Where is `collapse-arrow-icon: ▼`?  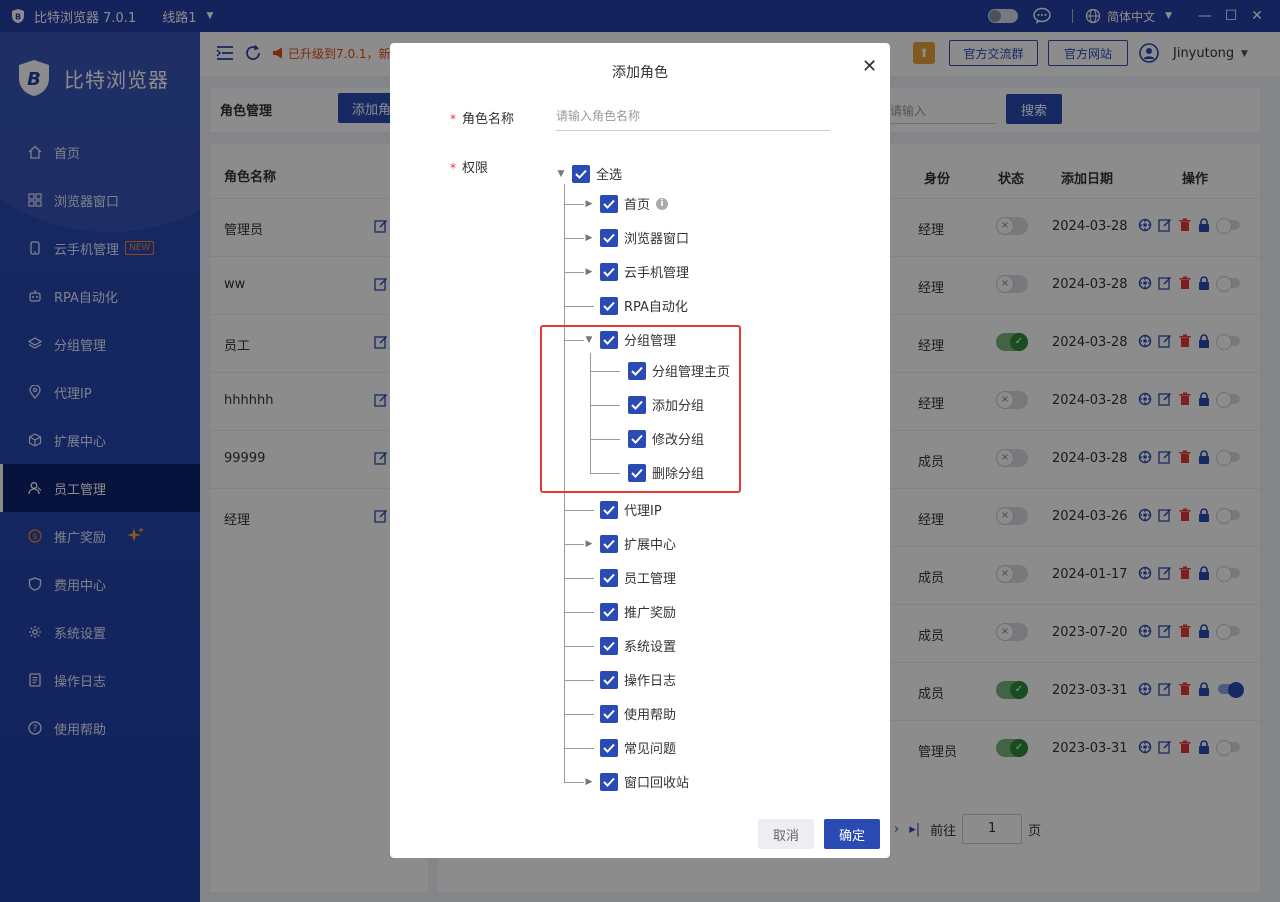 collapse-arrow-icon: ▼ is located at coordinates (561, 174).